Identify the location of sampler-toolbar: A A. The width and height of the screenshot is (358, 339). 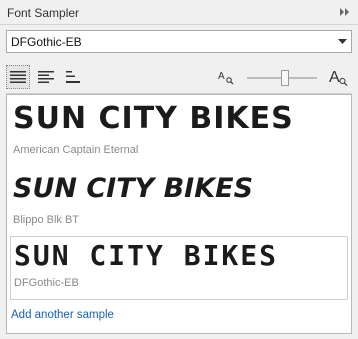
(179, 77).